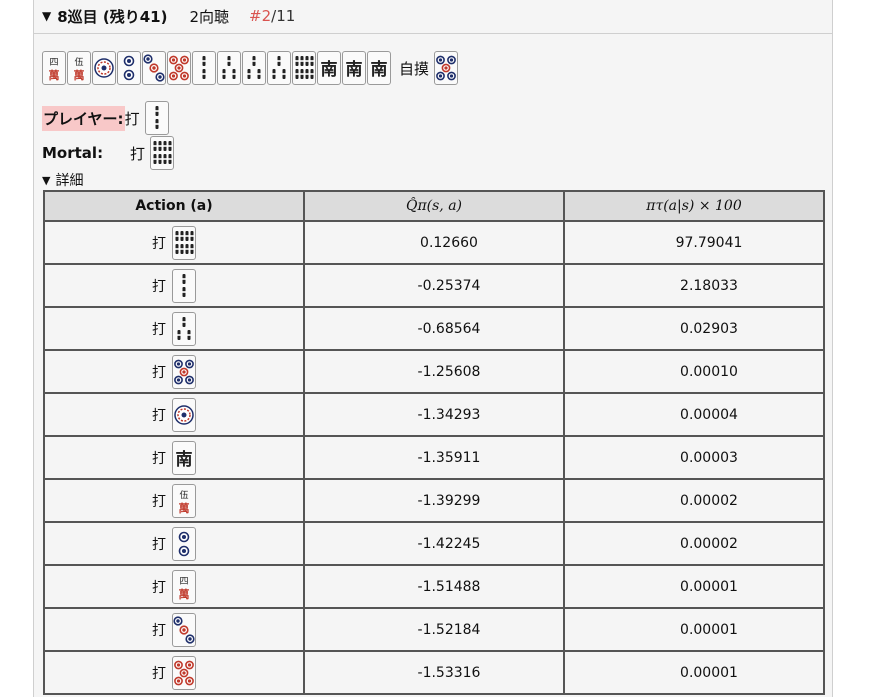 This screenshot has height=697, width=893. What do you see at coordinates (46, 16) in the screenshot?
I see `expand-triangle-icon: ▼` at bounding box center [46, 16].